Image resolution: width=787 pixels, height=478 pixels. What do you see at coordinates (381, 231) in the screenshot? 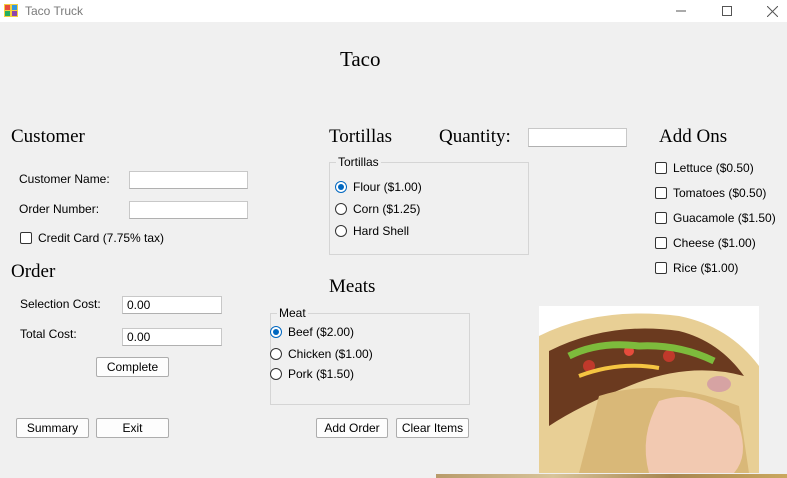
I see `tortilla-option-label: Hard Shell` at bounding box center [381, 231].